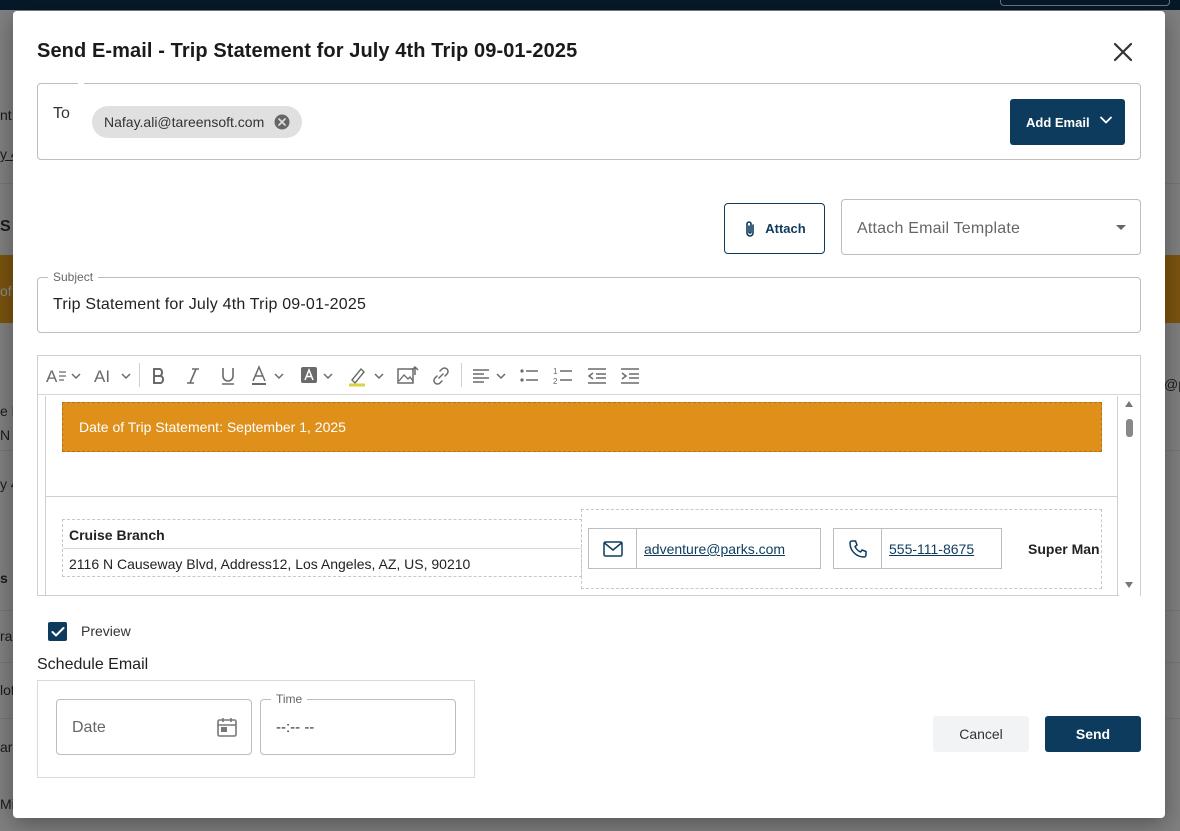 The height and width of the screenshot is (831, 1180). Describe the element at coordinates (1129, 496) in the screenshot. I see `editor-scrollbar` at that location.